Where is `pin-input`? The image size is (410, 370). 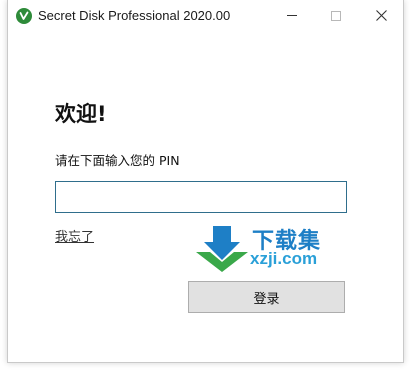
pin-input is located at coordinates (201, 197).